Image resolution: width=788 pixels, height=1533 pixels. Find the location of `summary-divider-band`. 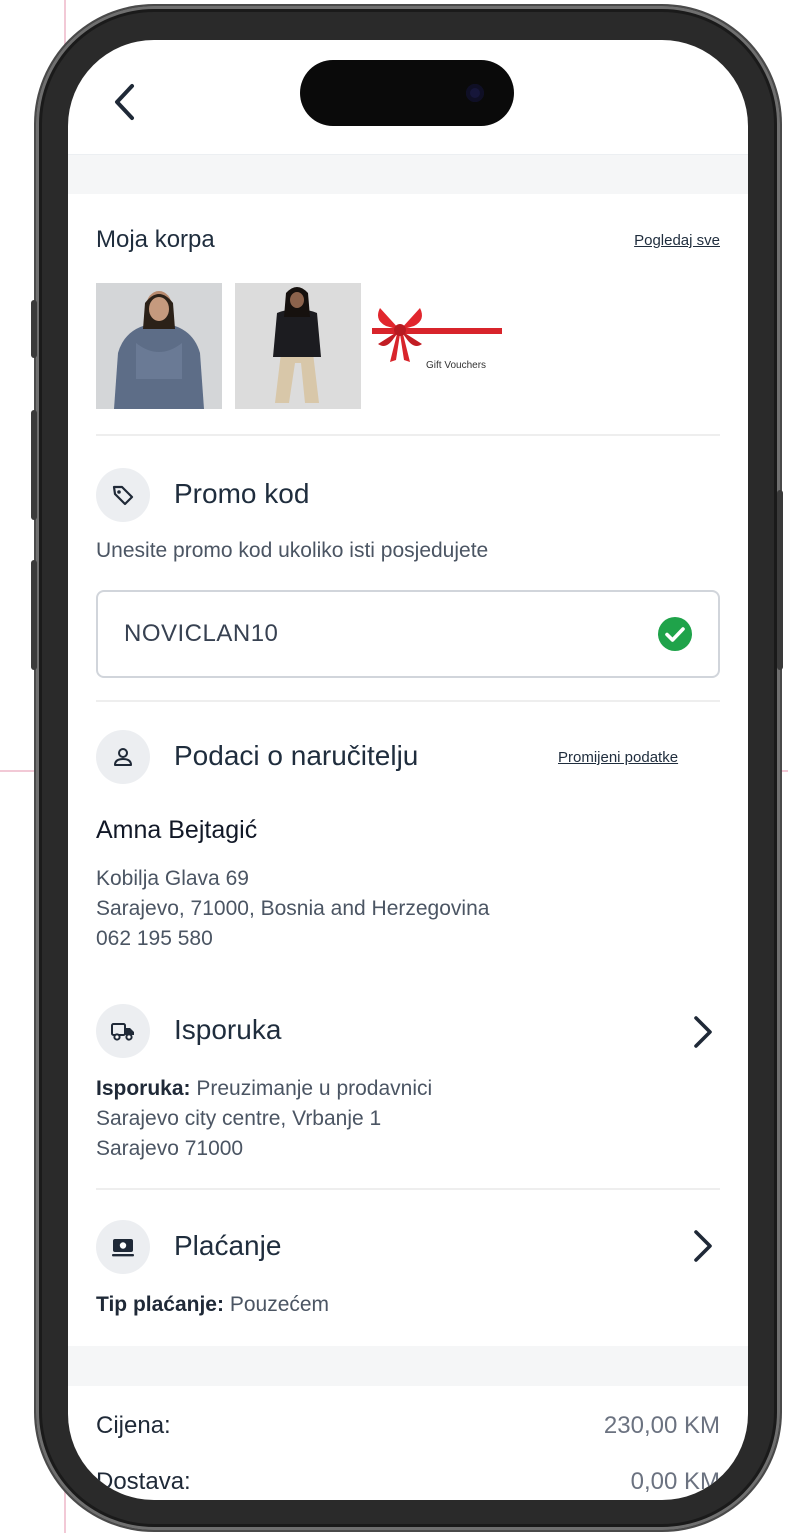

summary-divider-band is located at coordinates (408, 1366).